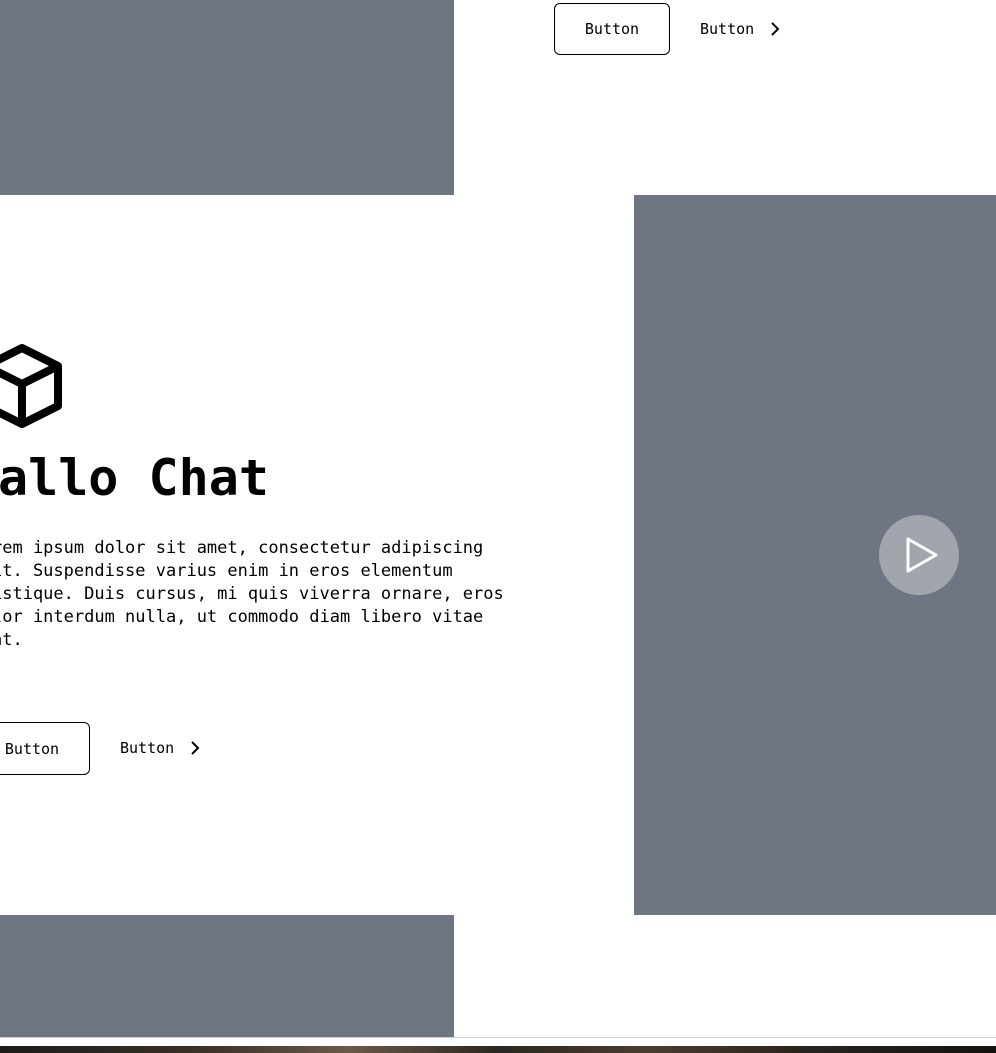  What do you see at coordinates (498, 1037) in the screenshot?
I see `divider` at bounding box center [498, 1037].